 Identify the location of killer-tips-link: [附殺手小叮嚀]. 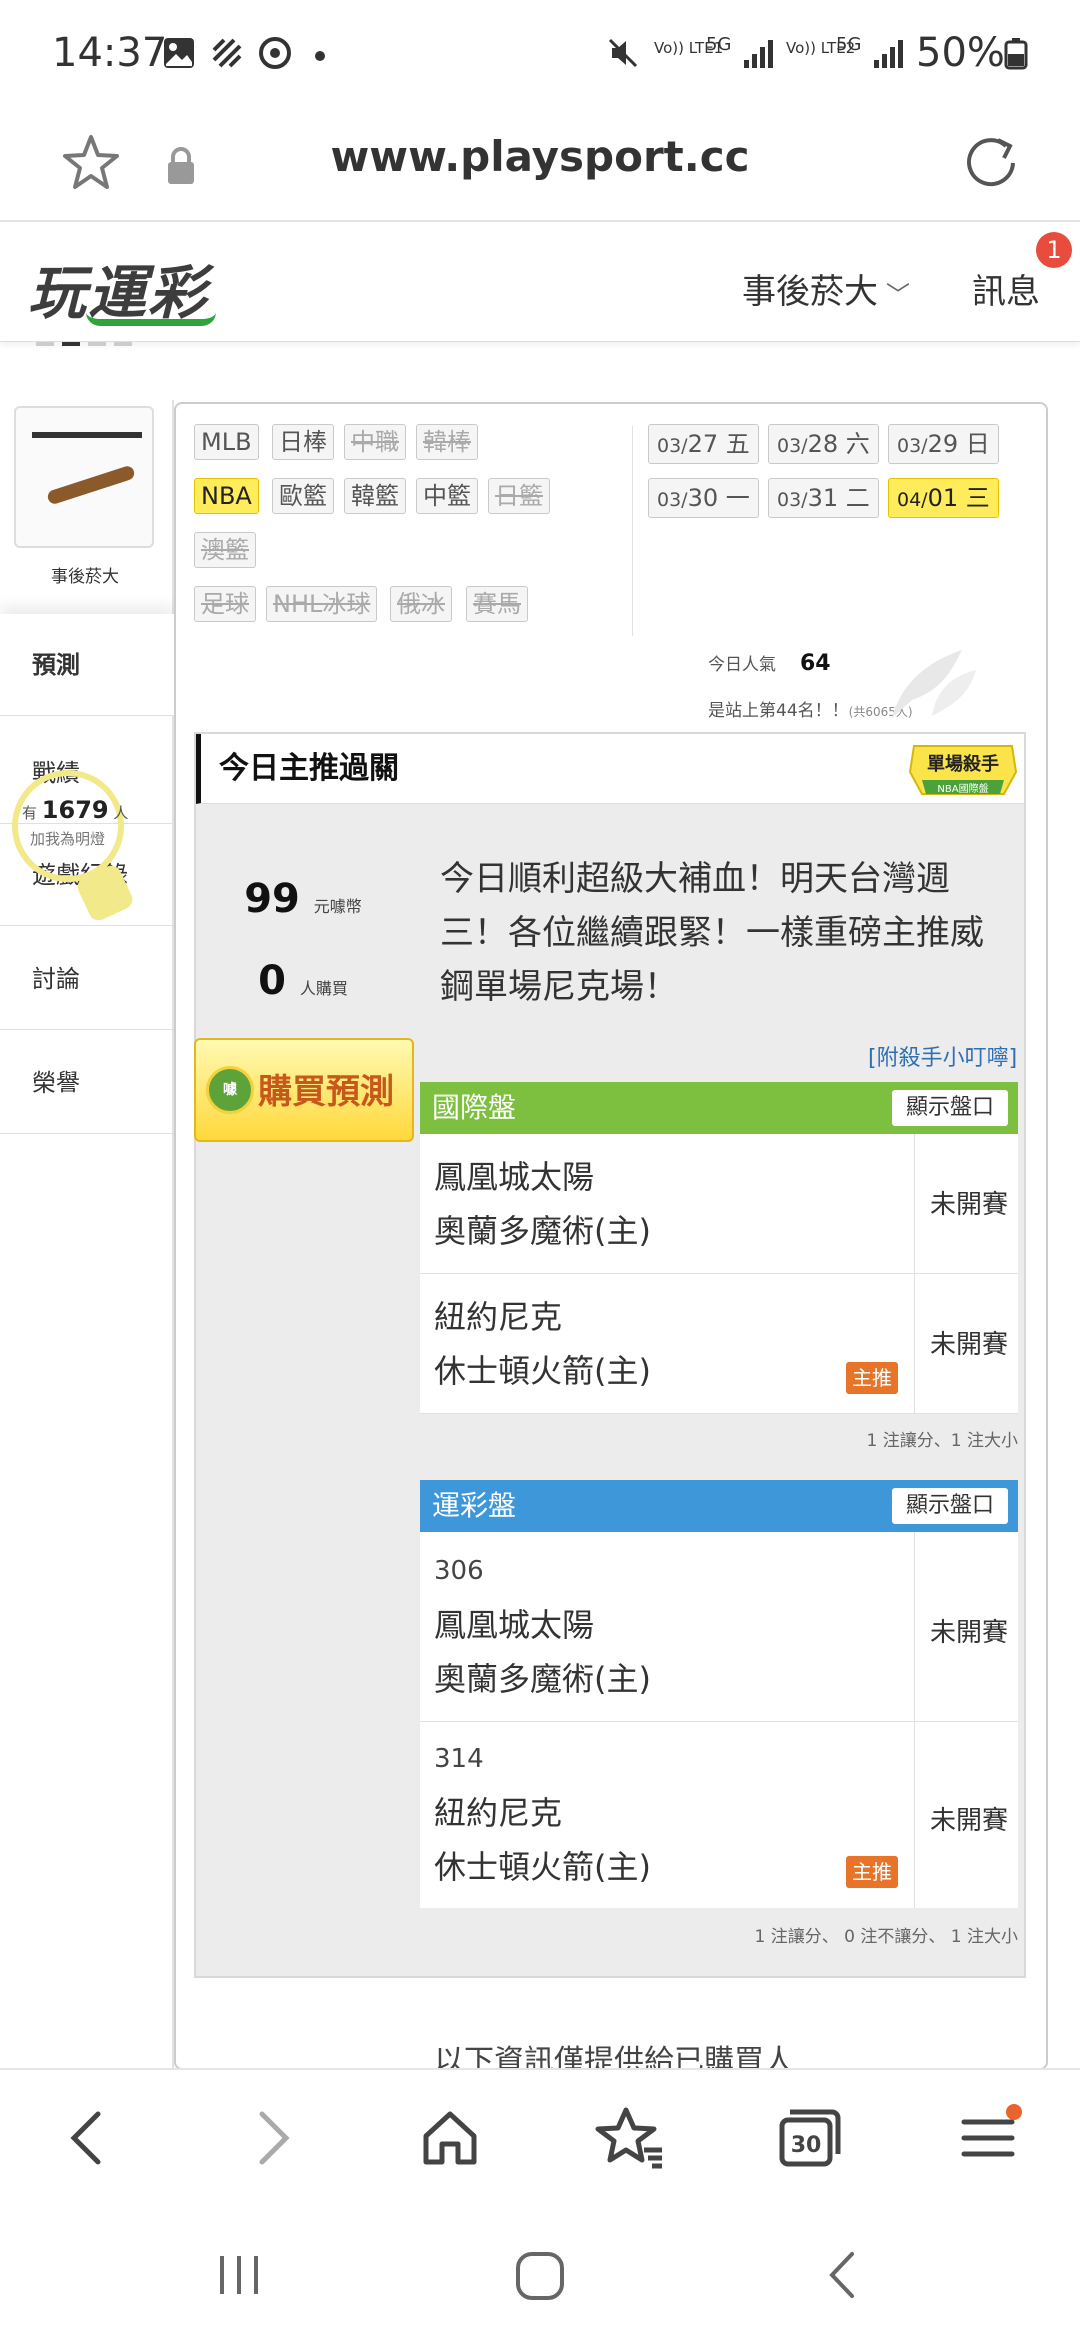
(942, 1056).